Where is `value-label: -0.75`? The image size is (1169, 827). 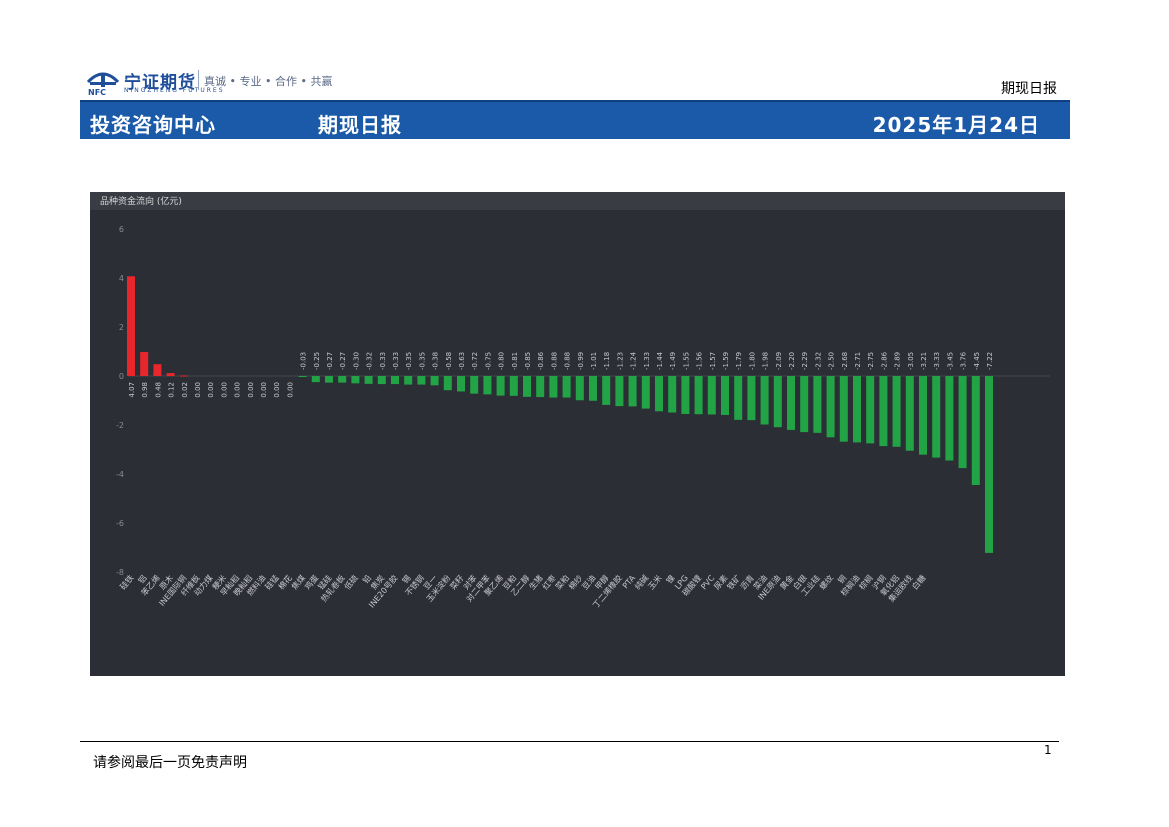
value-label: -0.75 is located at coordinates (488, 361).